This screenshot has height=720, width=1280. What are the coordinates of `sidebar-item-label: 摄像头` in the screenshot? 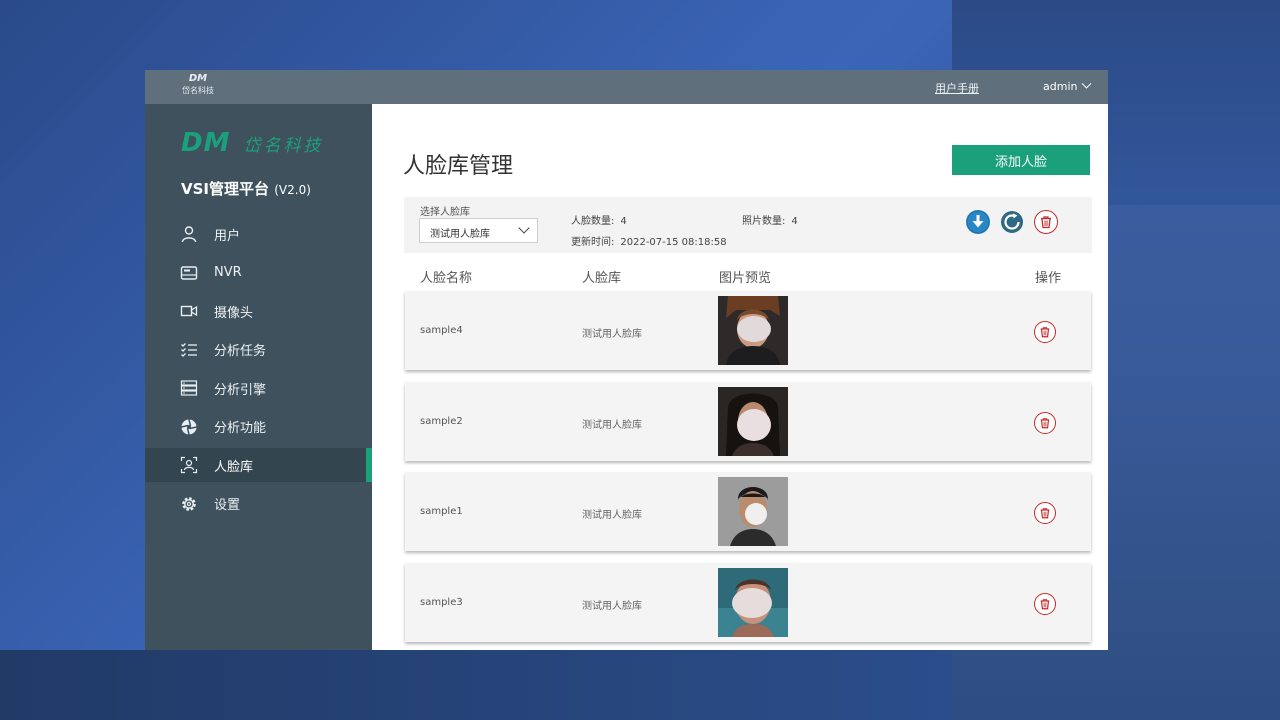 It's located at (234, 313).